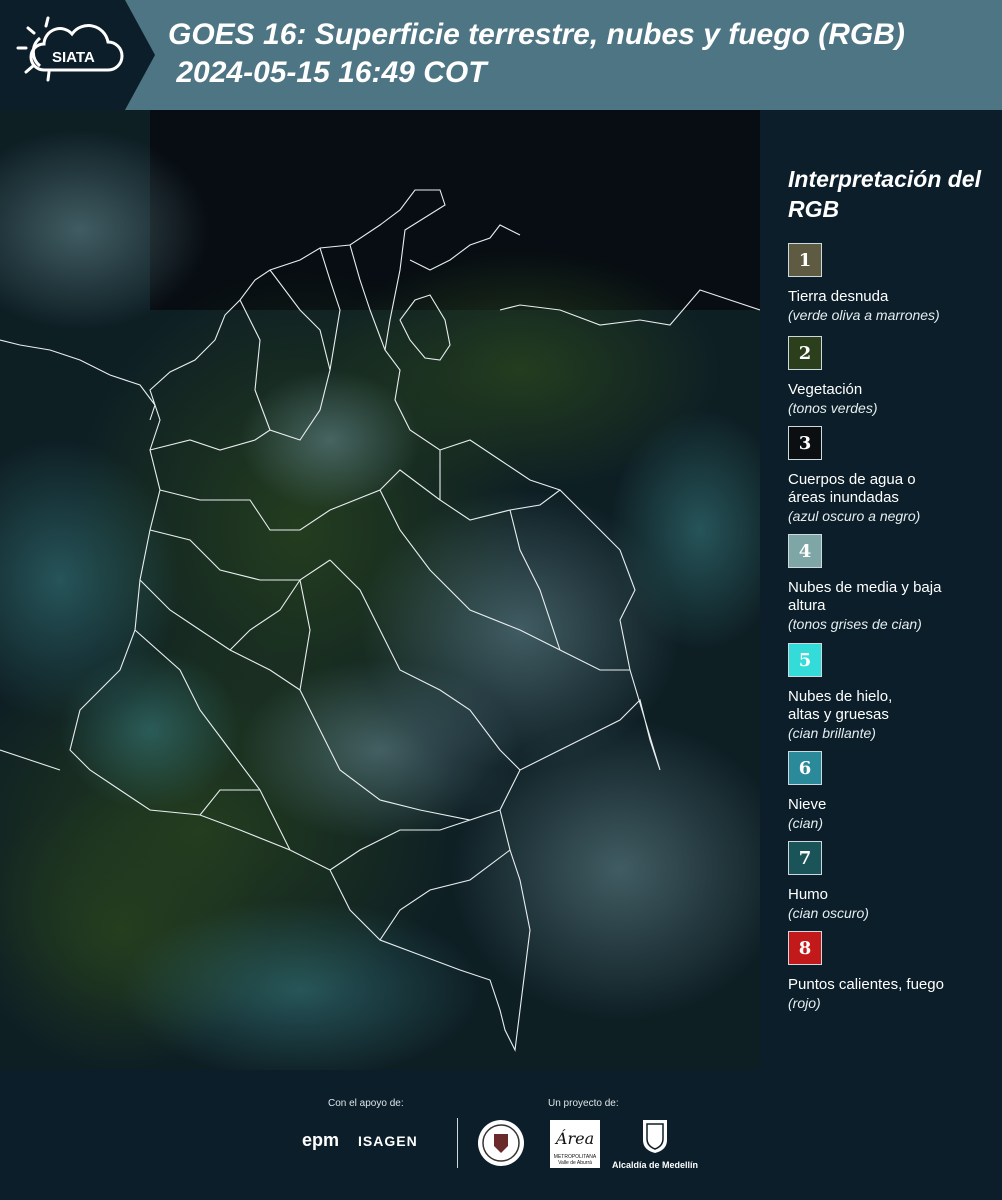 This screenshot has height=1200, width=1002. What do you see at coordinates (852, 488) in the screenshot?
I see `legend-item-label: Cuerpos de agua o áreas inundadas` at bounding box center [852, 488].